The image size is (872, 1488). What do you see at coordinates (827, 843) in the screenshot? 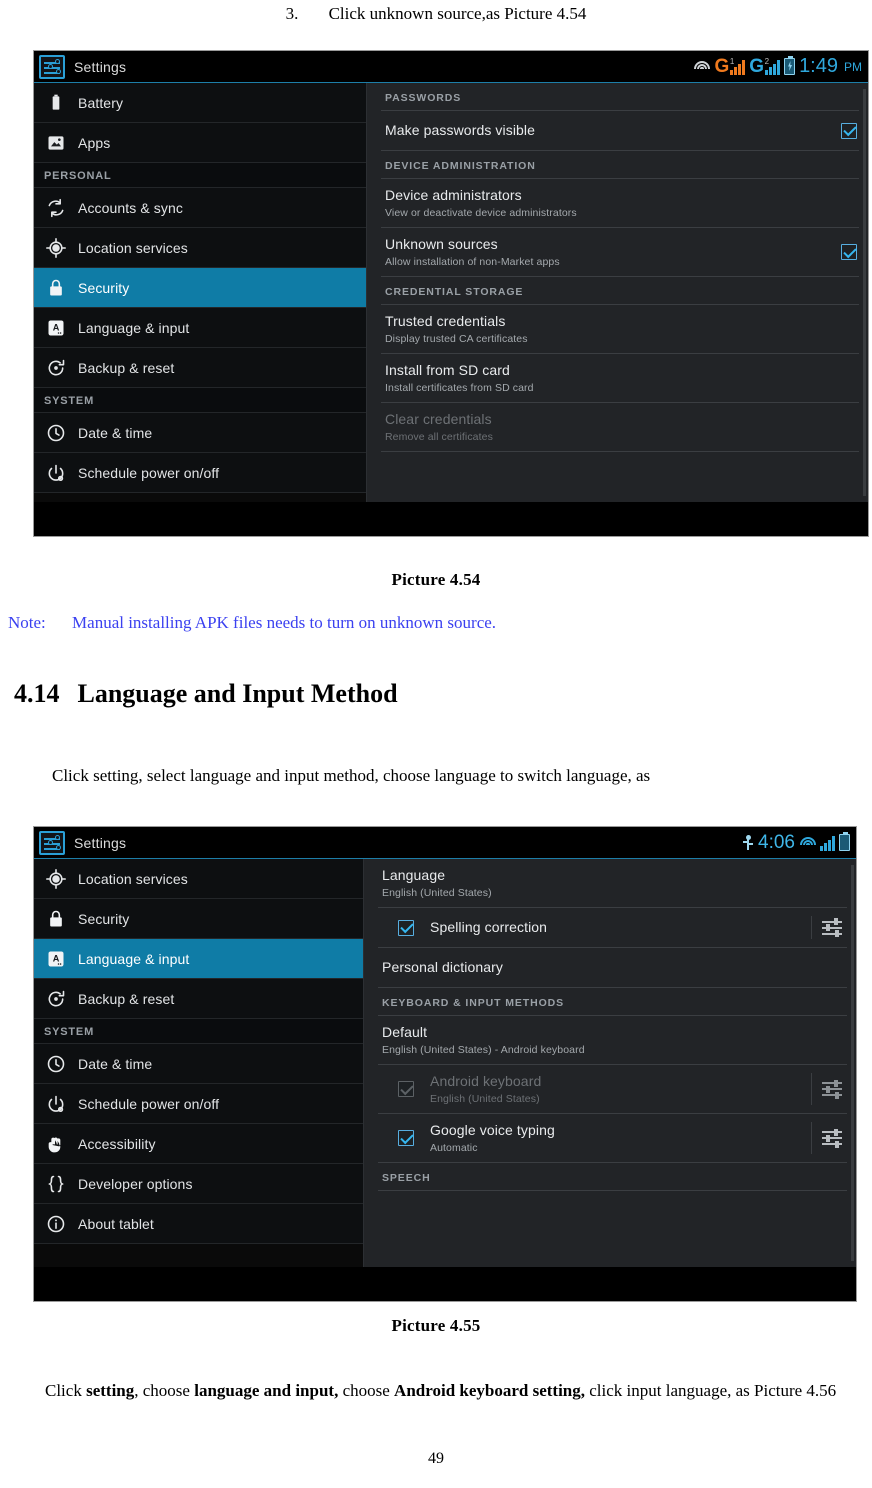
I see `signal-icon` at bounding box center [827, 843].